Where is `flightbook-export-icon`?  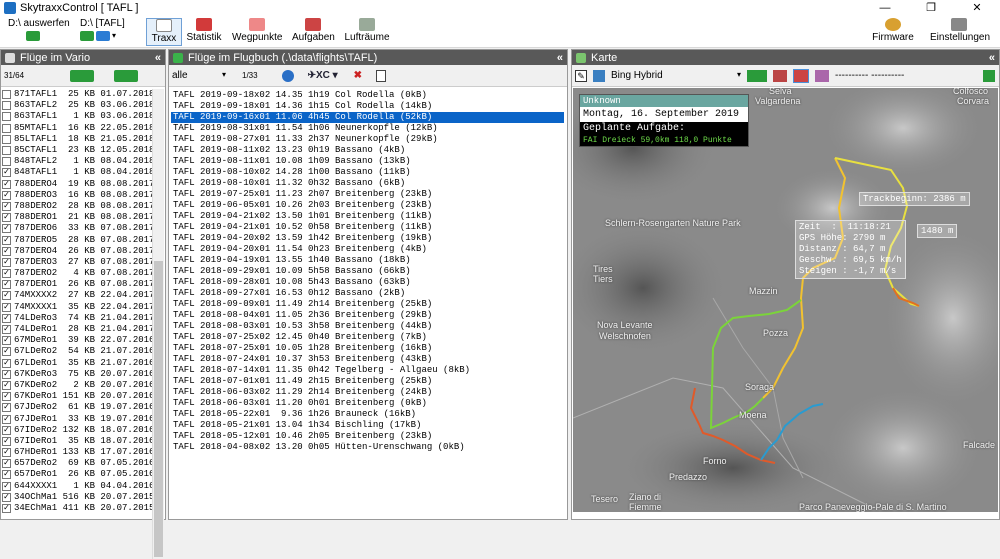 flightbook-export-icon is located at coordinates (381, 75).